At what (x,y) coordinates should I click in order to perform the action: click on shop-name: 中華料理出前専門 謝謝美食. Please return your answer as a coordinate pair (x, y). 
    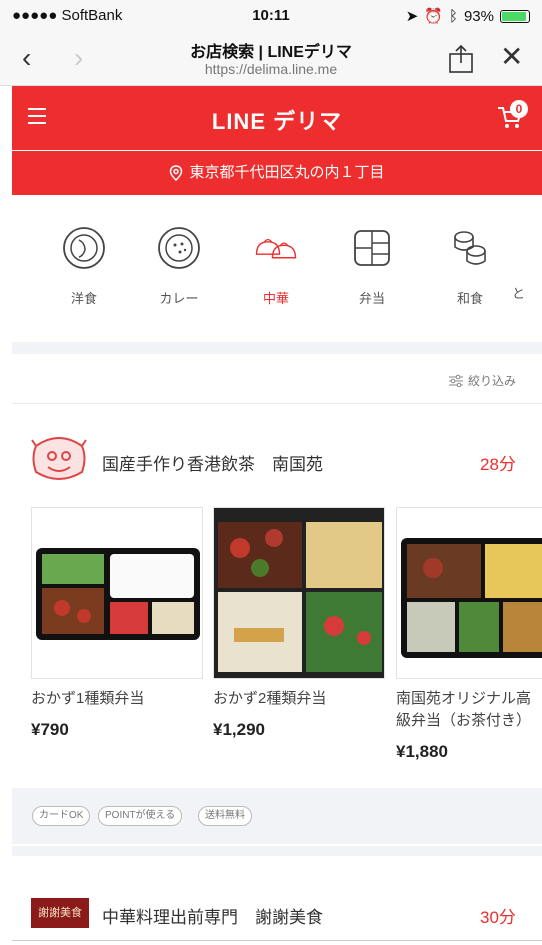
    Looking at the image, I should click on (212, 915).